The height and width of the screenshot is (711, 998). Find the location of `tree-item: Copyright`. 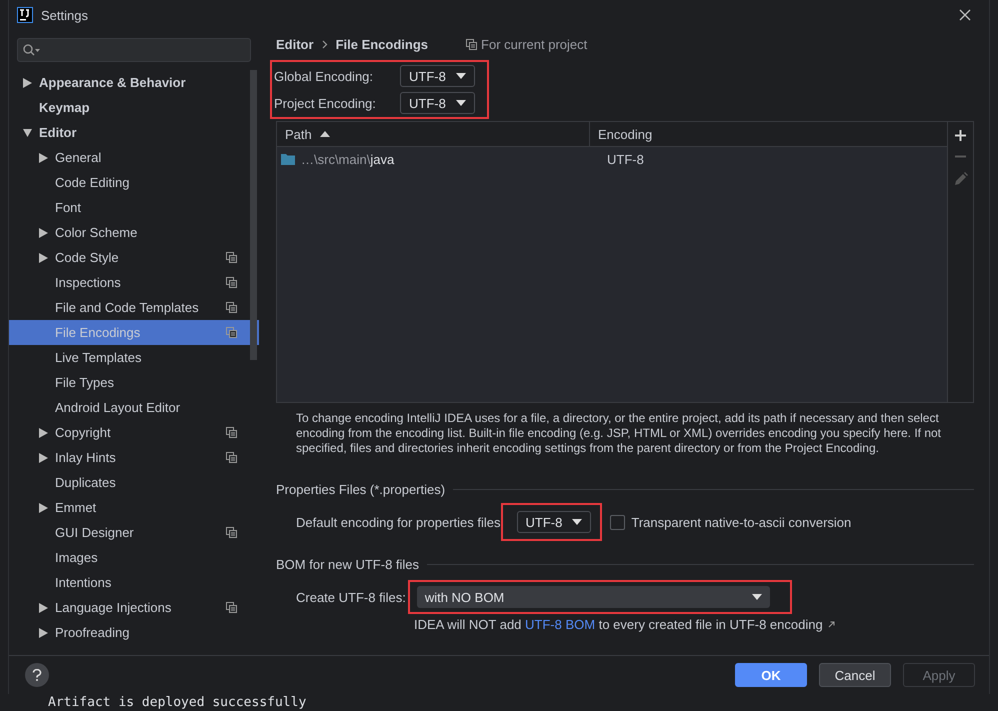

tree-item: Copyright is located at coordinates (134, 432).